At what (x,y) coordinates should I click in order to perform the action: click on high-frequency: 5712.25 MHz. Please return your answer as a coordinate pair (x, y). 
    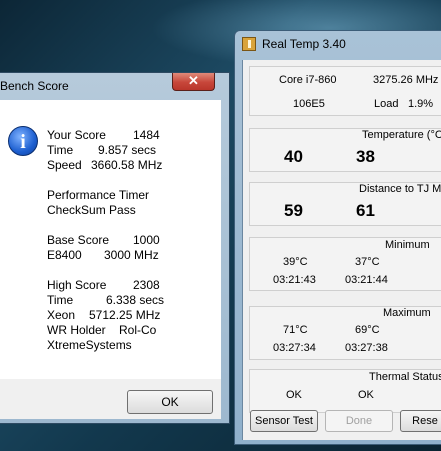
    Looking at the image, I should click on (125, 315).